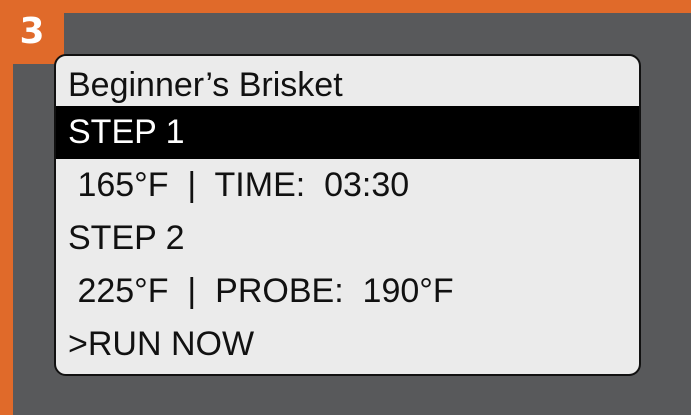 The height and width of the screenshot is (415, 691). Describe the element at coordinates (347, 132) in the screenshot. I see `menu-item-step-1: STEP 1` at that location.